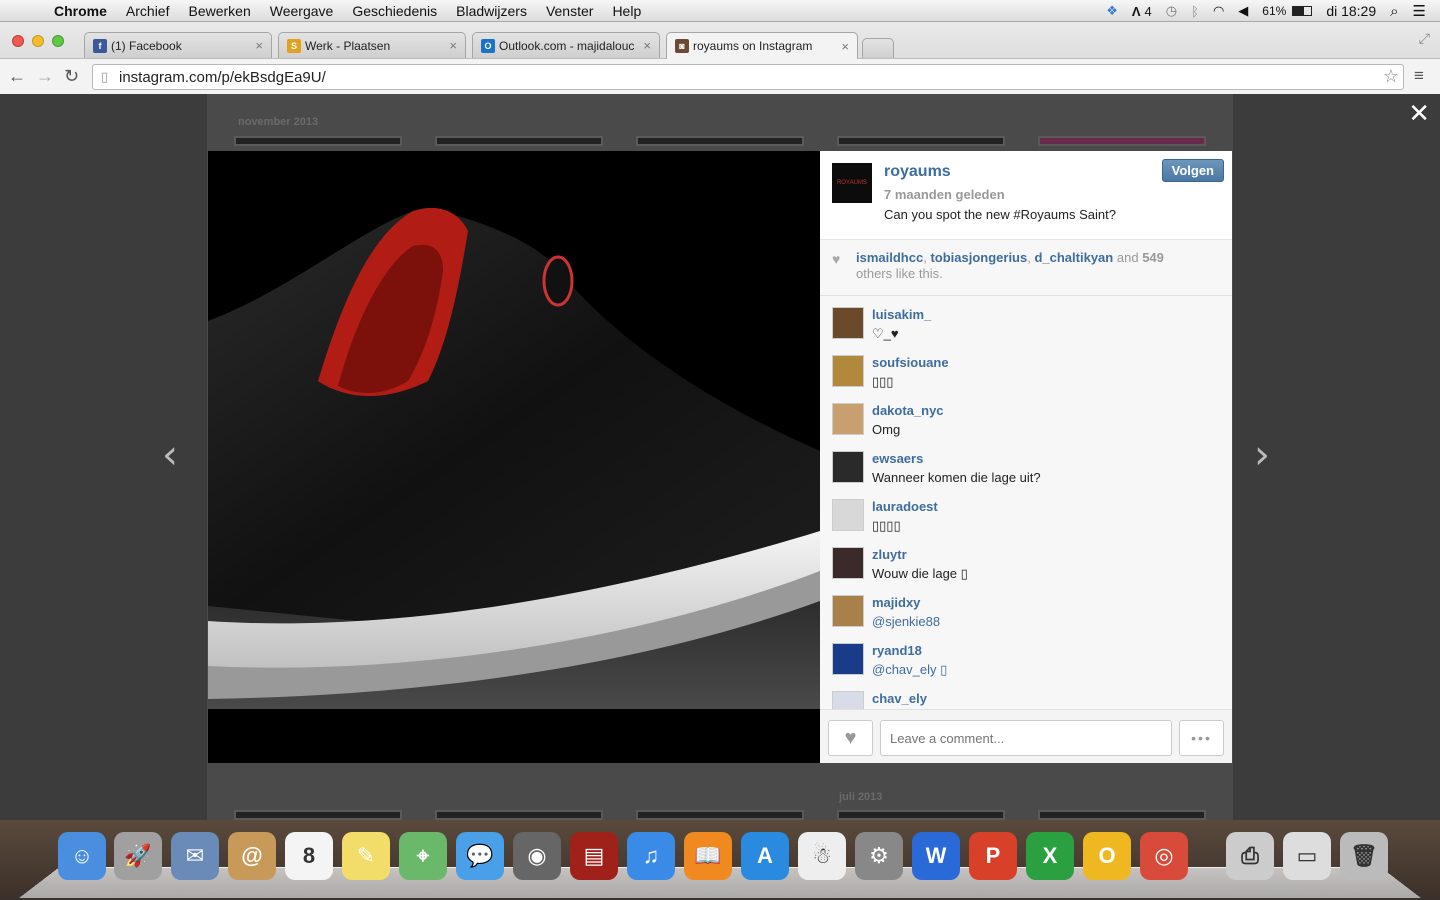 The height and width of the screenshot is (900, 1440). Describe the element at coordinates (71, 76) in the screenshot. I see `reload-button: ↻` at that location.